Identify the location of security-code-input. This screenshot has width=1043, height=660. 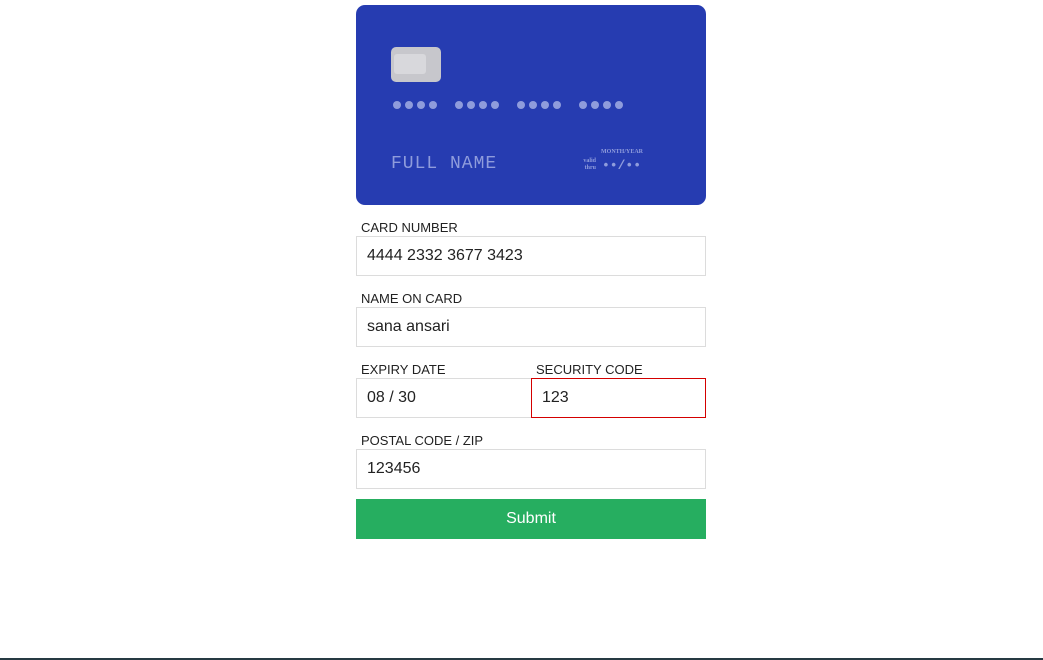
(618, 398).